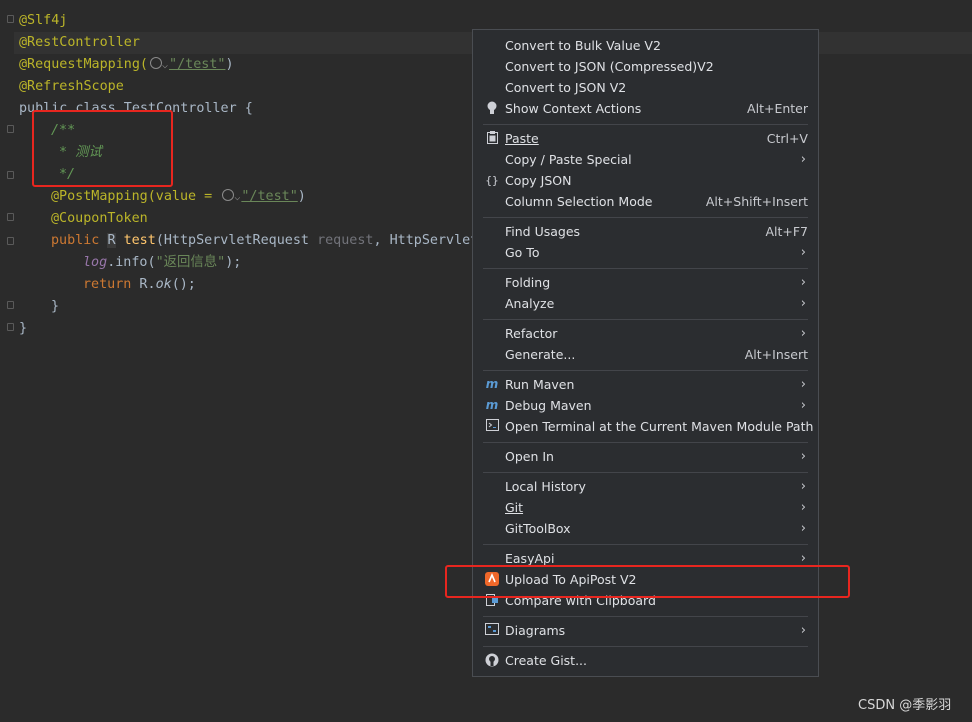  I want to click on menu-item-go-to: Go To ›, so click(645, 252).